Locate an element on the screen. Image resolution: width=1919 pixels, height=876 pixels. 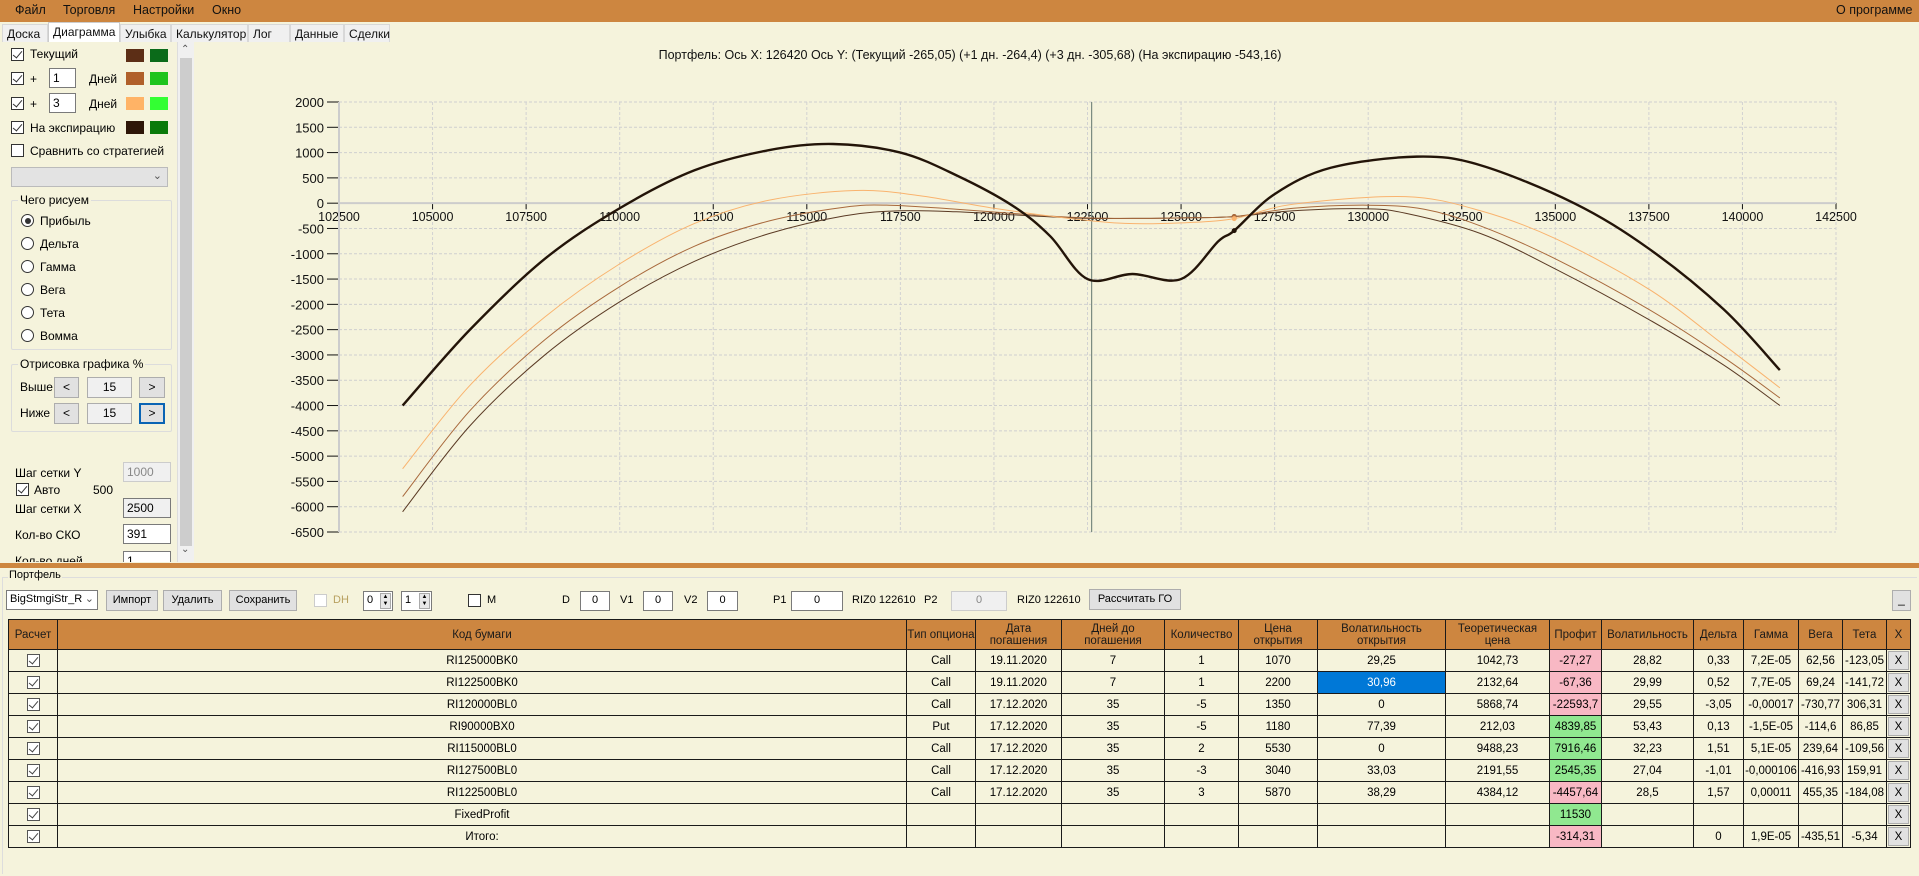
tab-log: Лог is located at coordinates (269, 33).